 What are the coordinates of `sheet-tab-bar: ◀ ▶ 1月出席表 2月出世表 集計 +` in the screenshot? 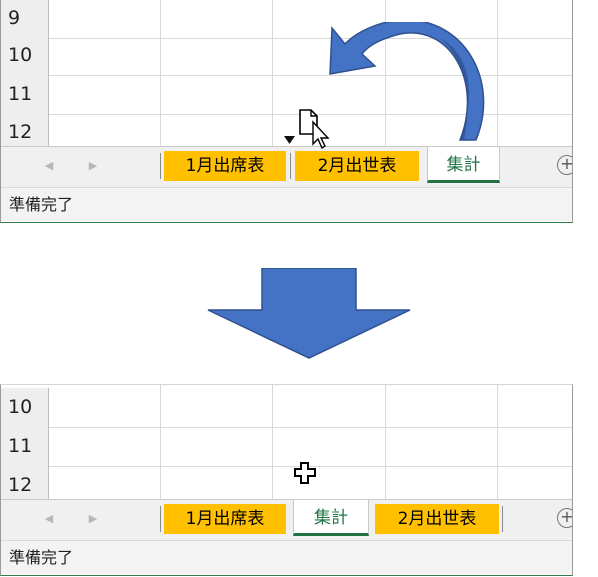 It's located at (286, 167).